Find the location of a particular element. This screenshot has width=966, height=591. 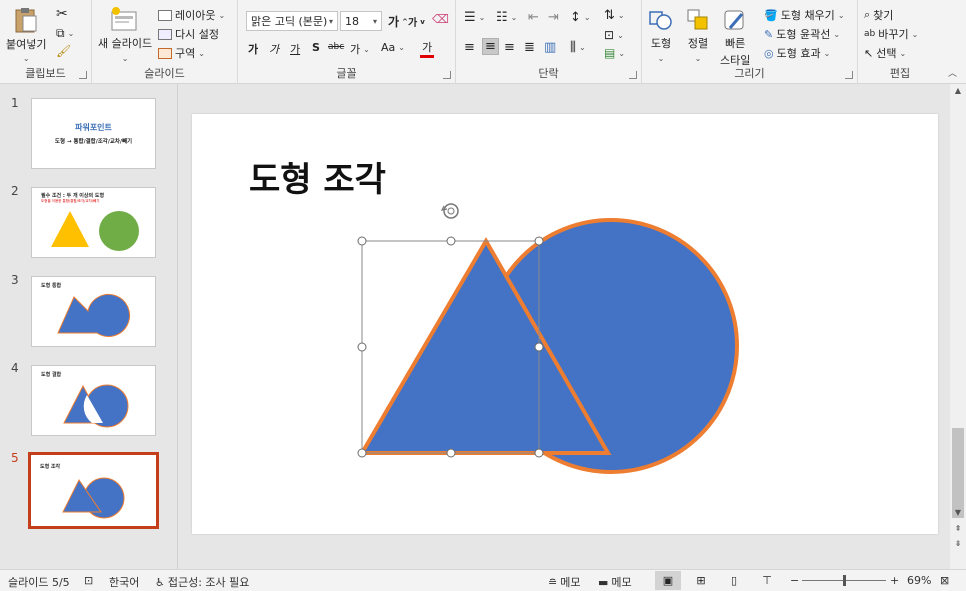

notes-label: 메모 is located at coordinates (570, 582).